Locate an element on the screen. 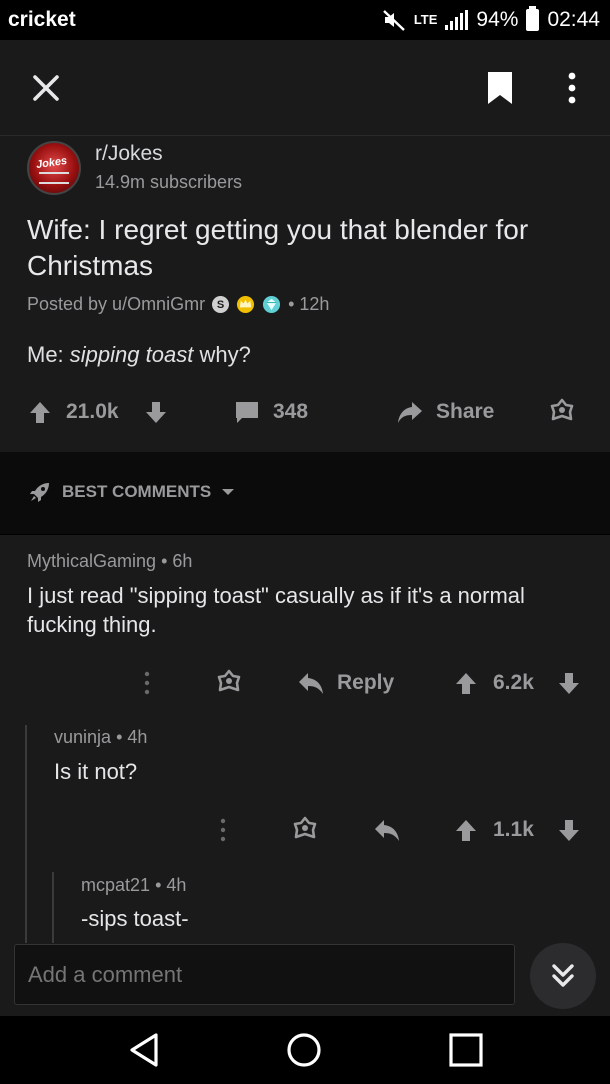 This screenshot has height=1084, width=610. award-crown-icon is located at coordinates (246, 304).